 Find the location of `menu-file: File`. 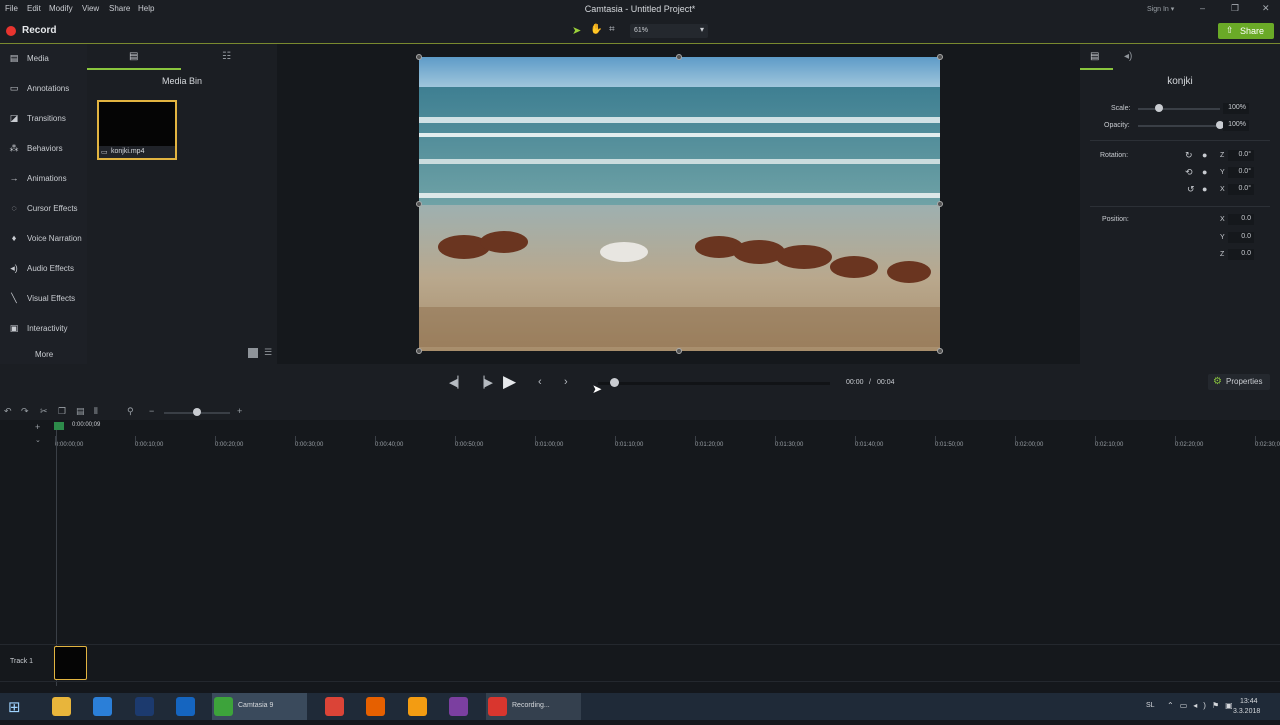

menu-file: File is located at coordinates (11, 8).